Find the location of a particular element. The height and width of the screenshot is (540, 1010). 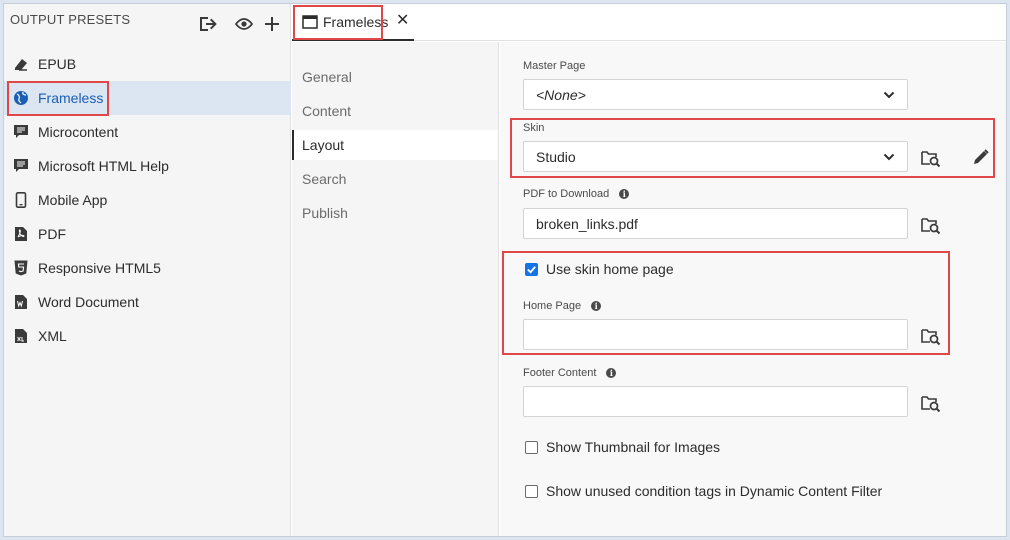

preset-item-responsive-html5: Responsive HTML5 is located at coordinates (147, 268).